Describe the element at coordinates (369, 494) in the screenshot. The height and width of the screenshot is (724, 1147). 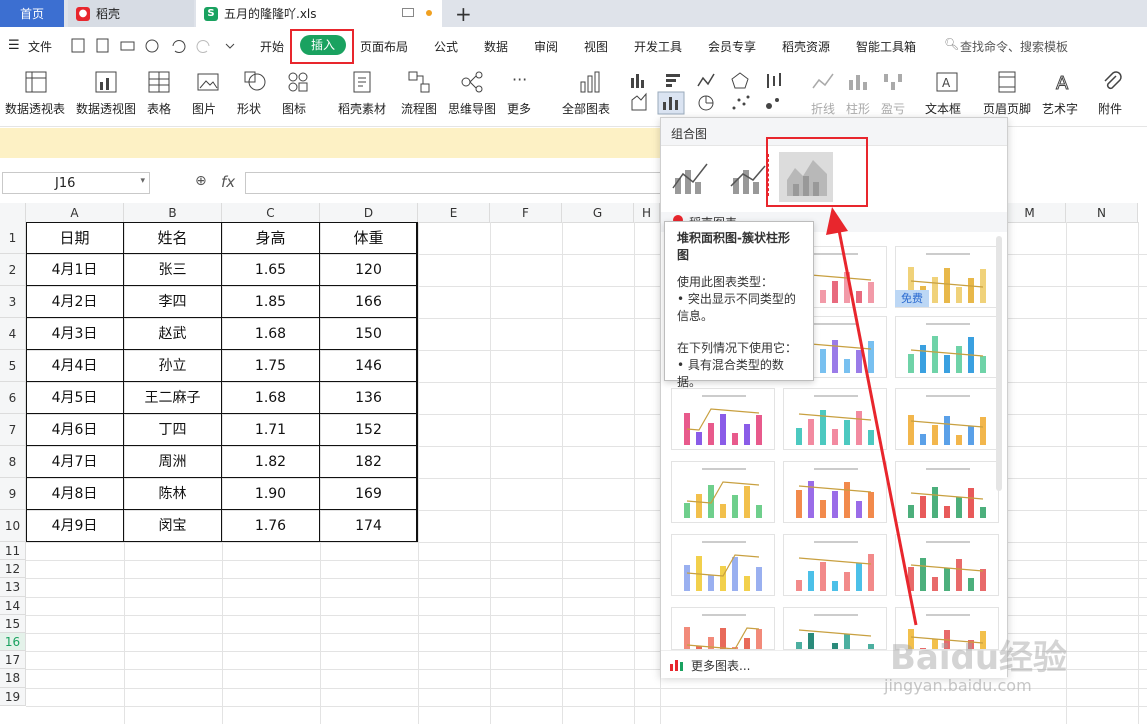
I see `table-cell: 169` at that location.